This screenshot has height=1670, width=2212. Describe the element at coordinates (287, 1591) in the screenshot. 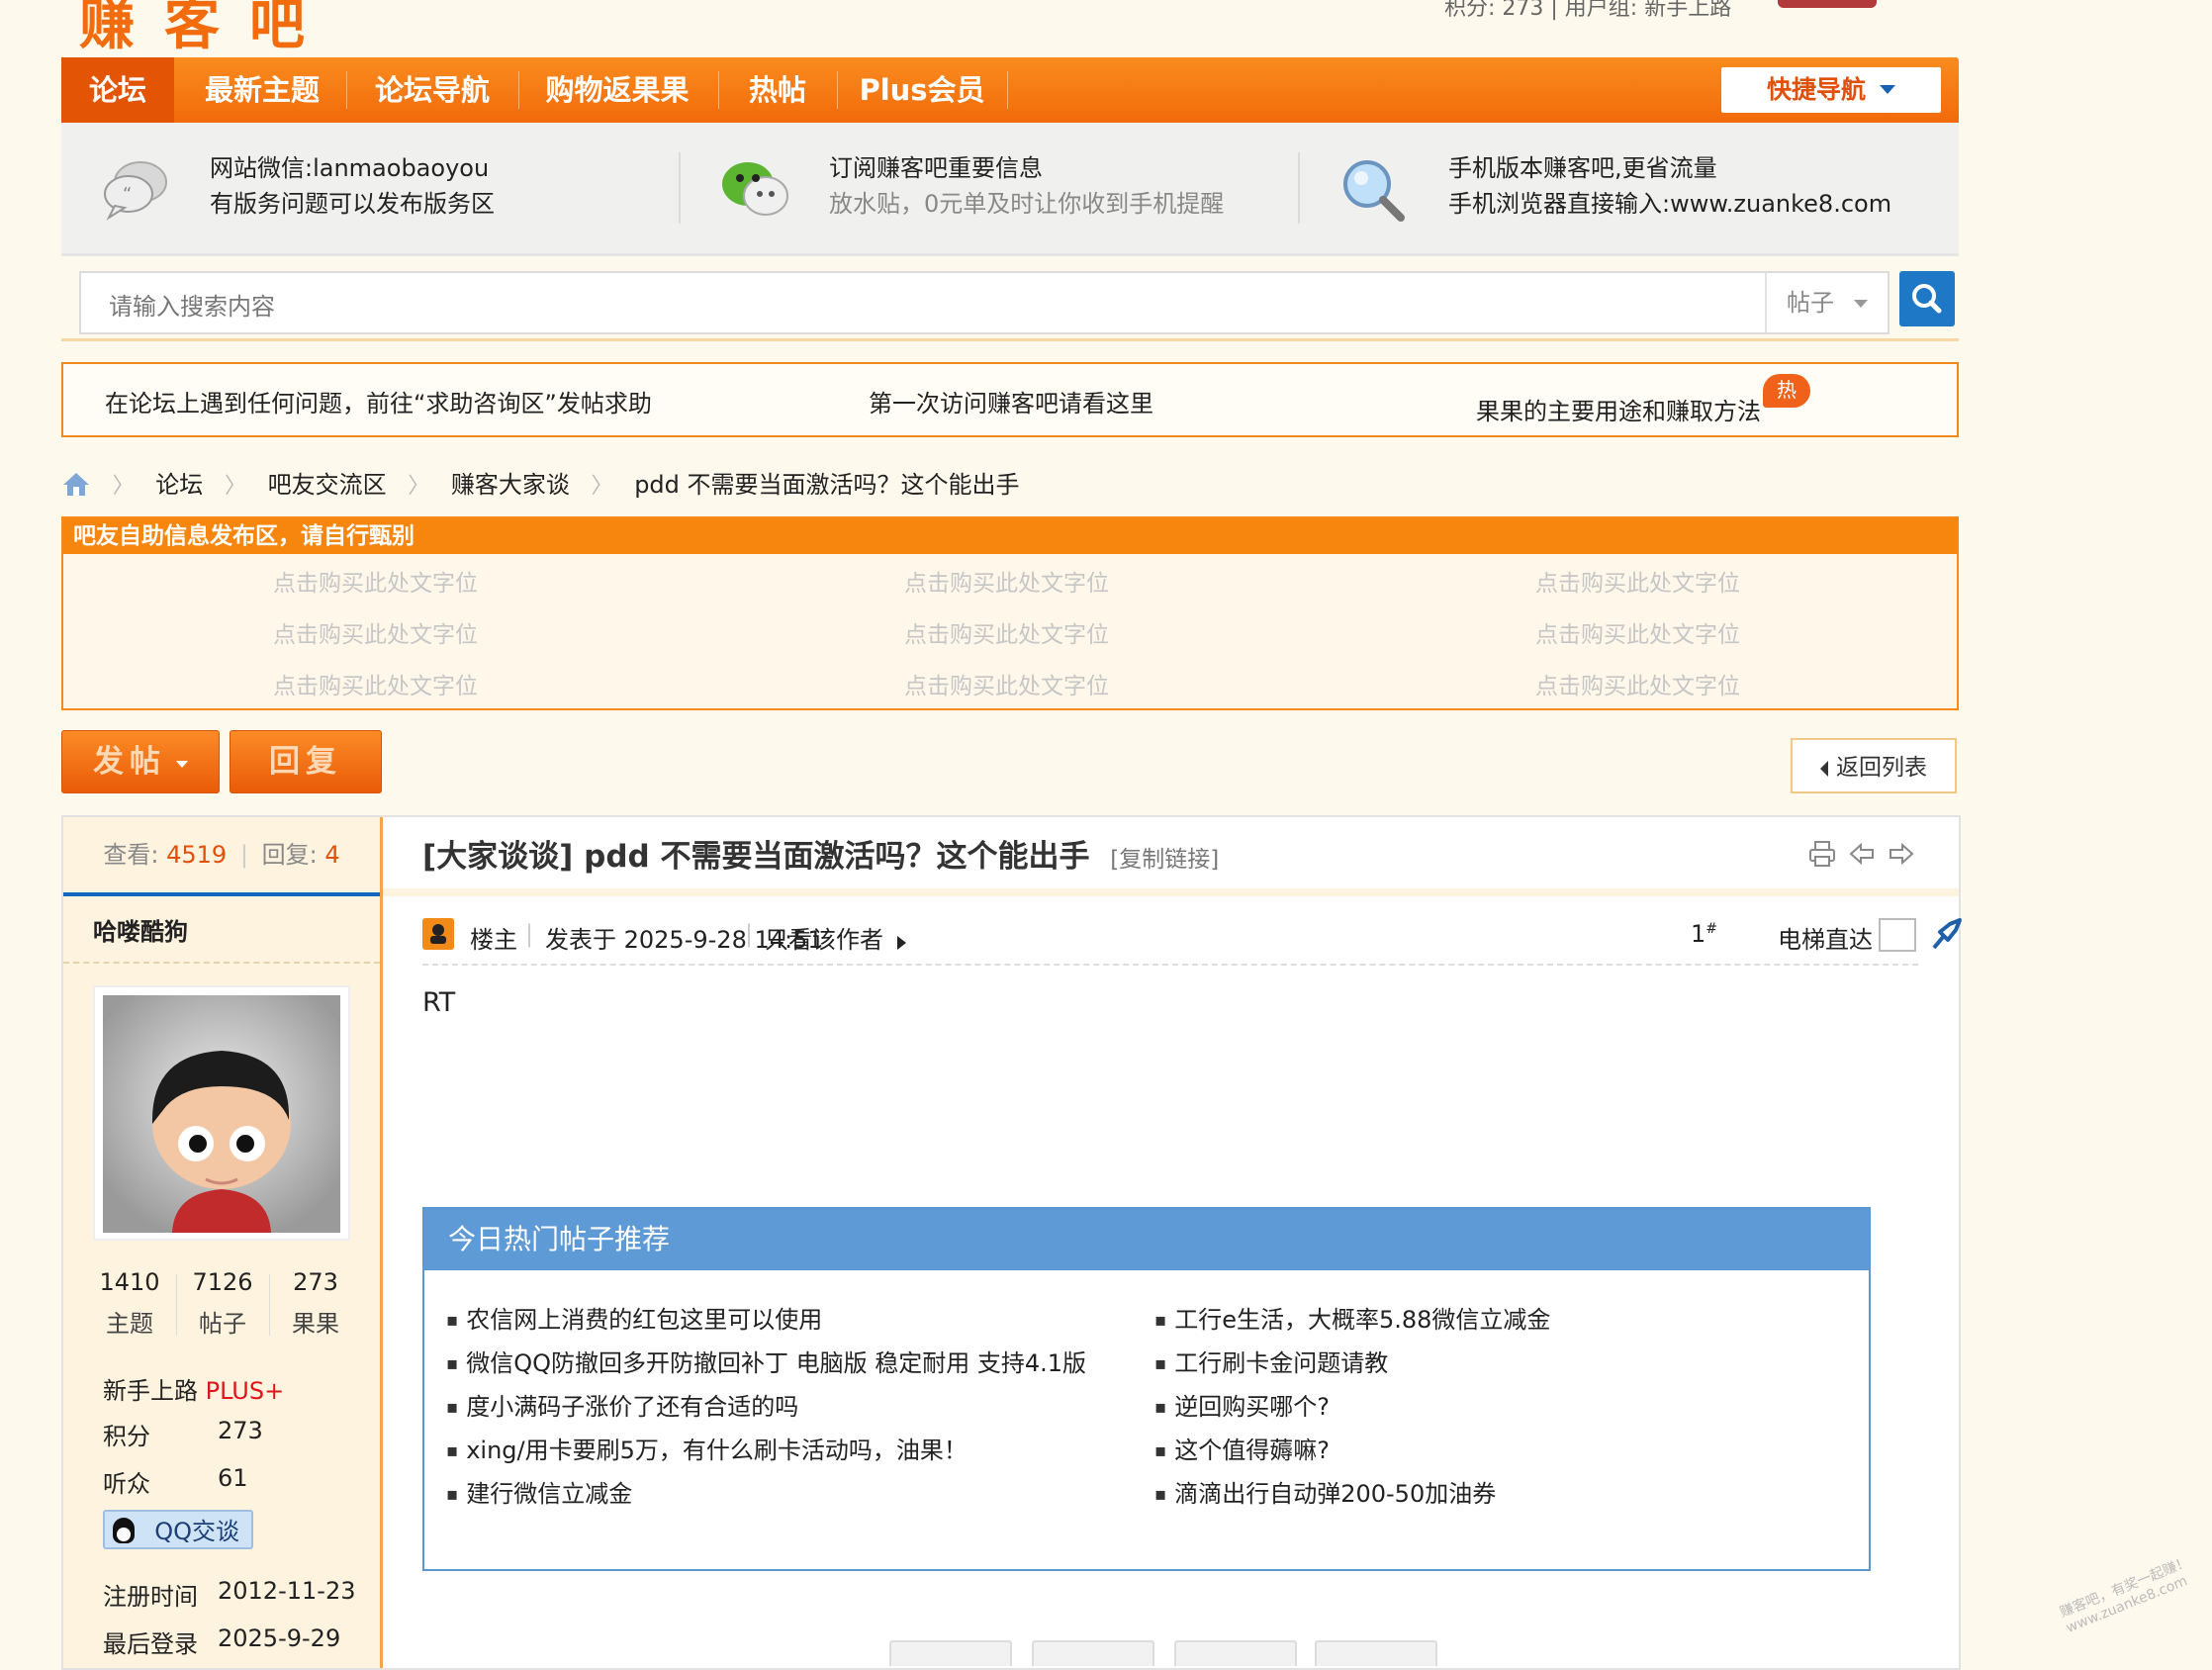

I see `reg-date: 2012-11-23` at that location.